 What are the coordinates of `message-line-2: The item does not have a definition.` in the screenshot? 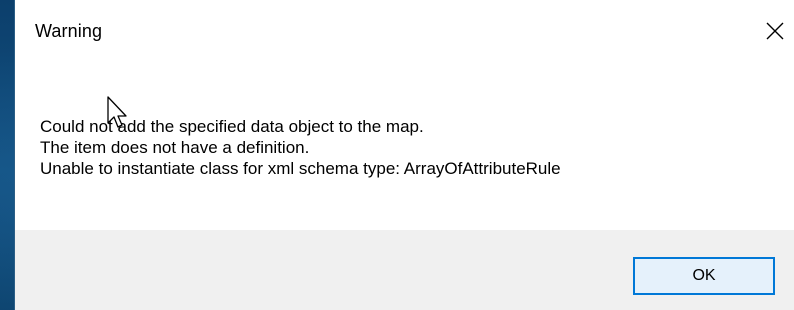 It's located at (175, 147).